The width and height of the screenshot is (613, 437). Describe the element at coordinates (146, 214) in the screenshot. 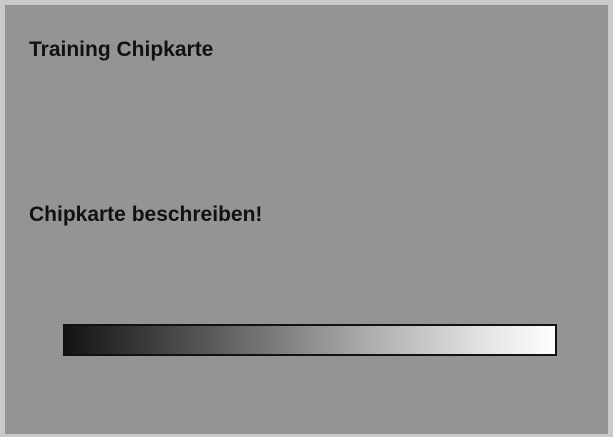

I see `status-message: Chipkarte beschreiben!` at that location.